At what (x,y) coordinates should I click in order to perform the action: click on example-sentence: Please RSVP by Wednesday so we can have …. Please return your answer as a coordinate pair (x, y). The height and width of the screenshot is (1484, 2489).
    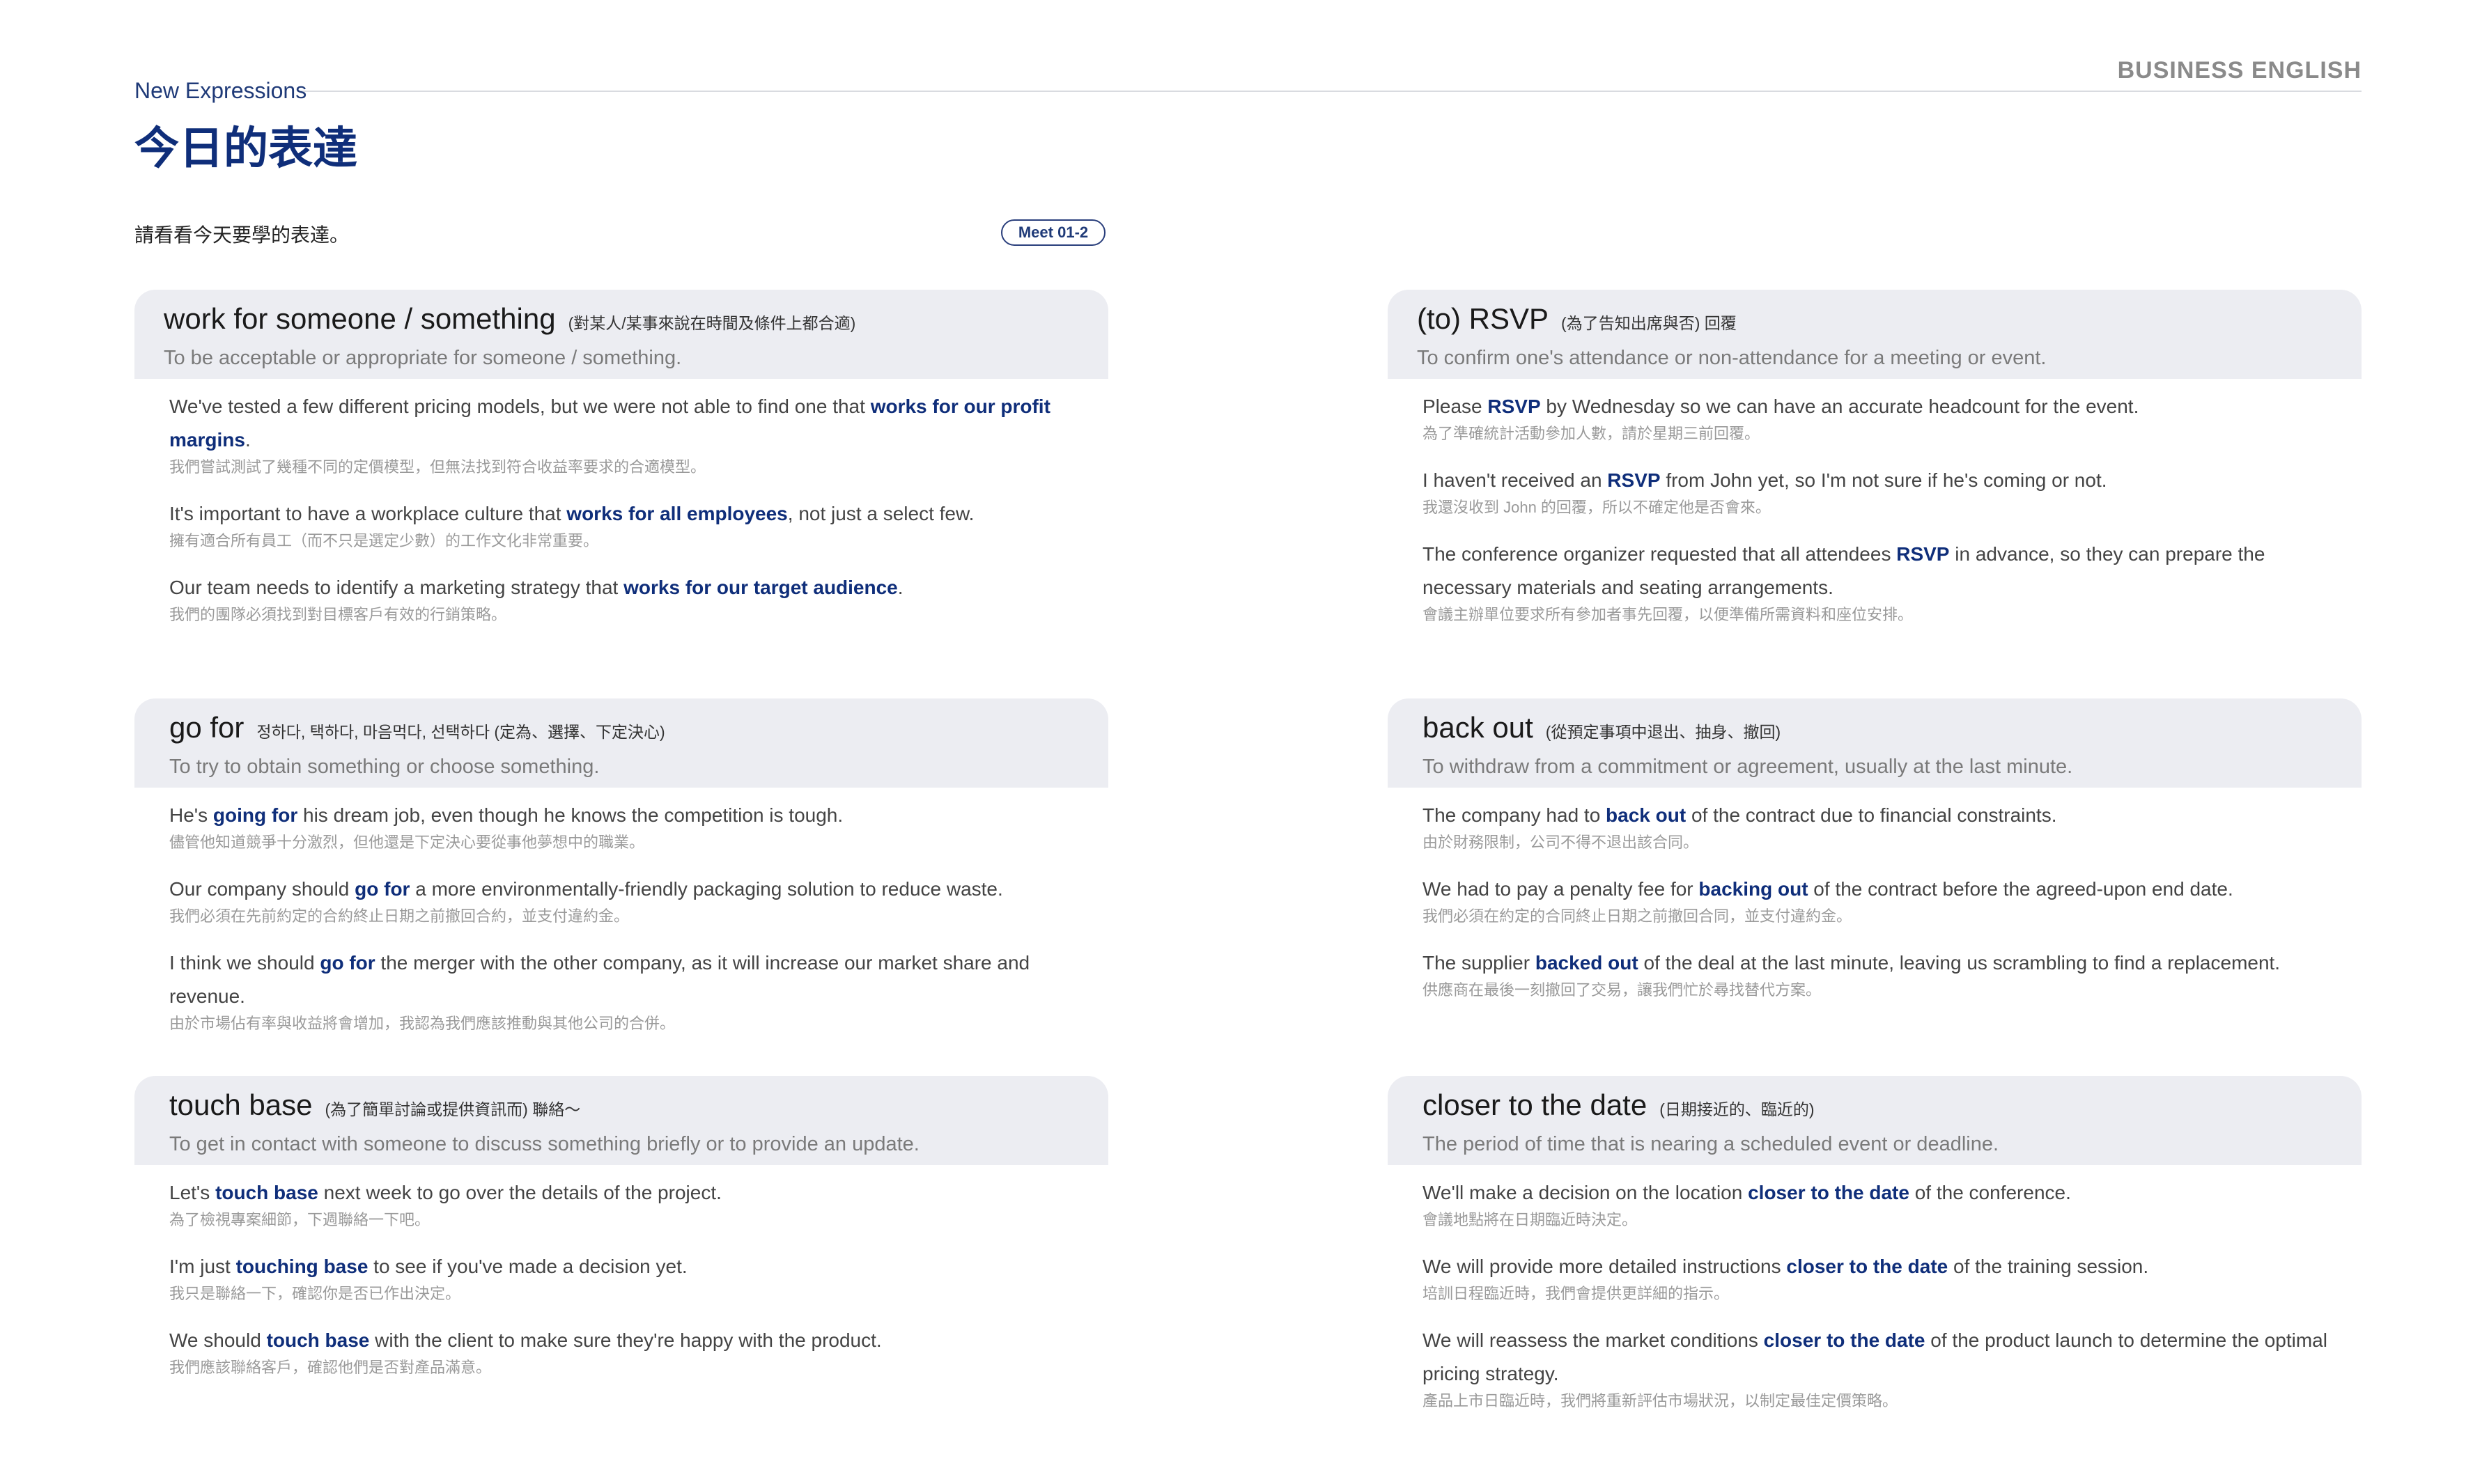
    Looking at the image, I should click on (1780, 406).